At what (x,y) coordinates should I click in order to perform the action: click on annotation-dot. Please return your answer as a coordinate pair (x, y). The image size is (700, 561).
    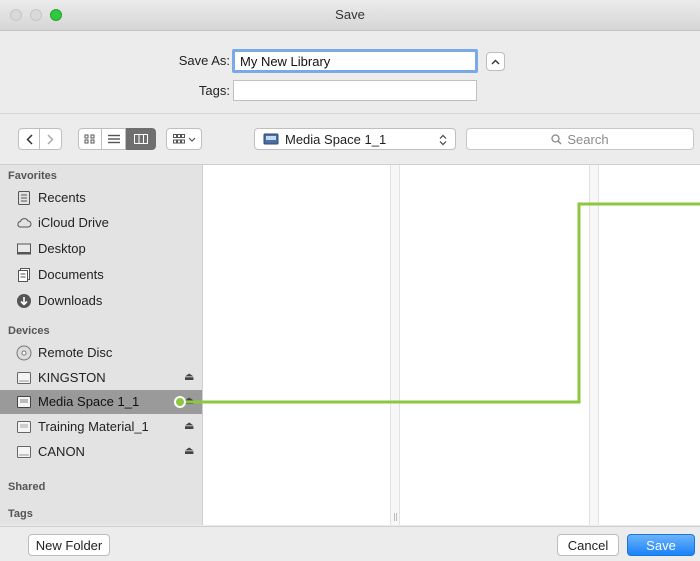
    Looking at the image, I should click on (180, 402).